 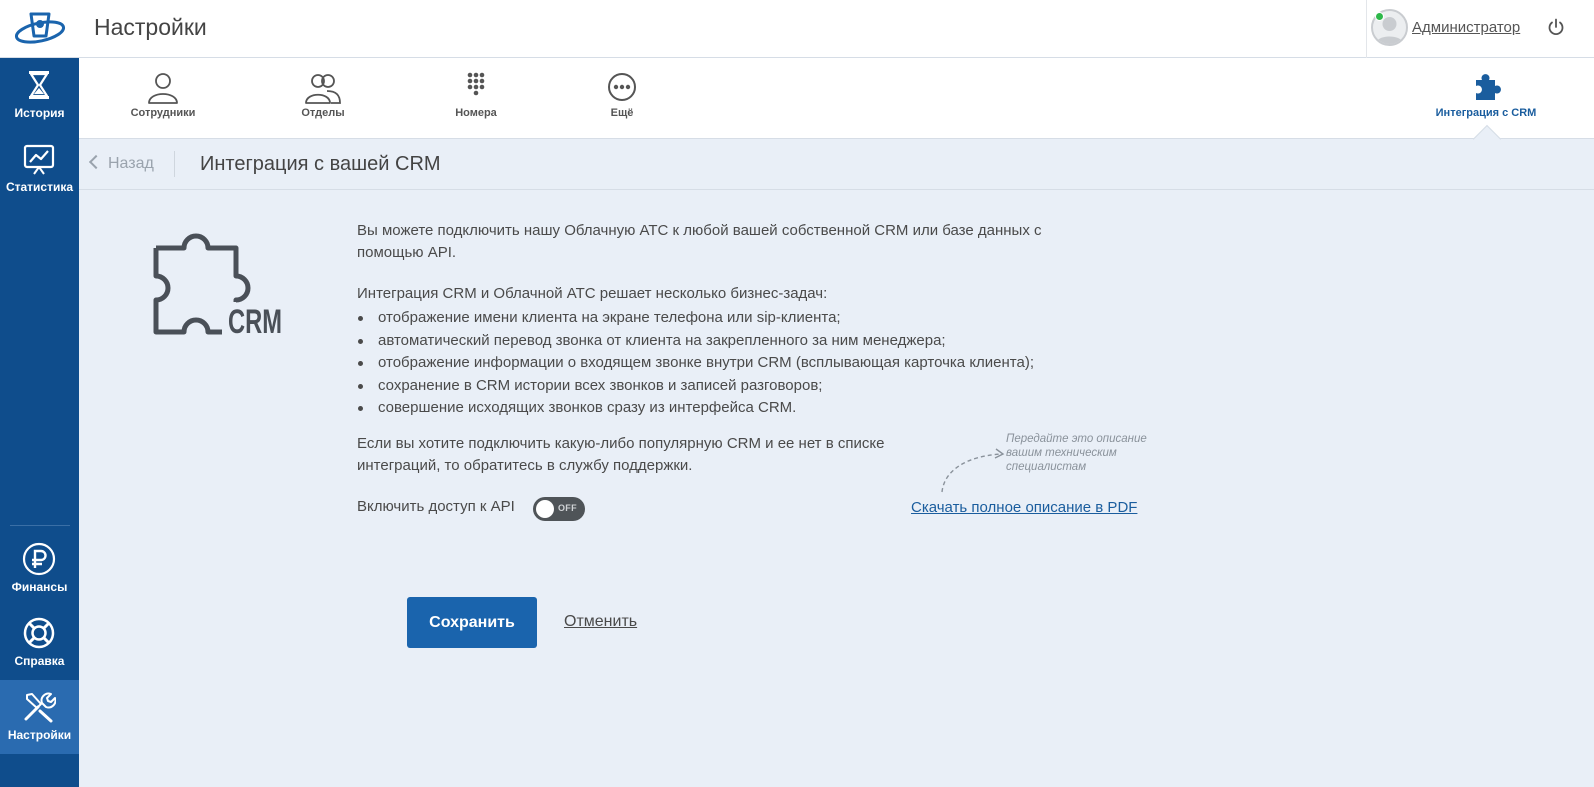 I want to click on toggle-state-text: OFF, so click(x=567, y=508).